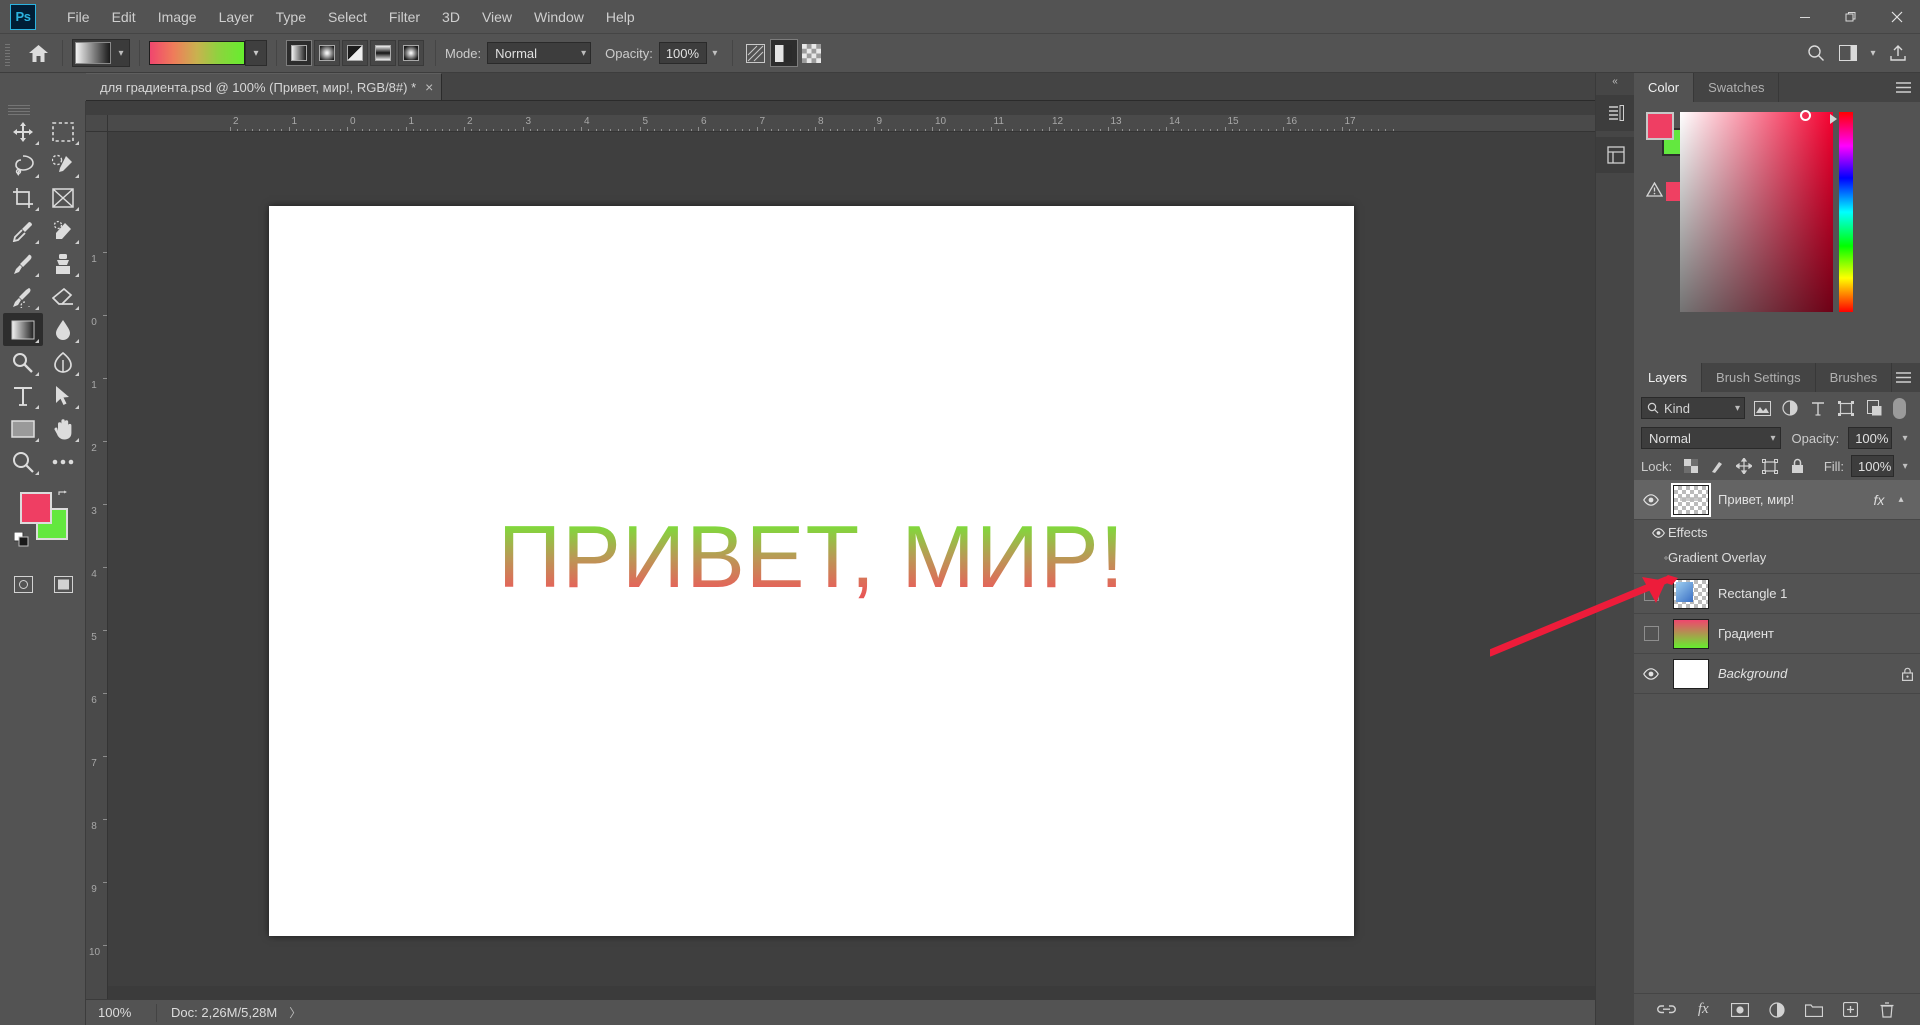  Describe the element at coordinates (23, 584) in the screenshot. I see `quick-mask-icon` at that location.